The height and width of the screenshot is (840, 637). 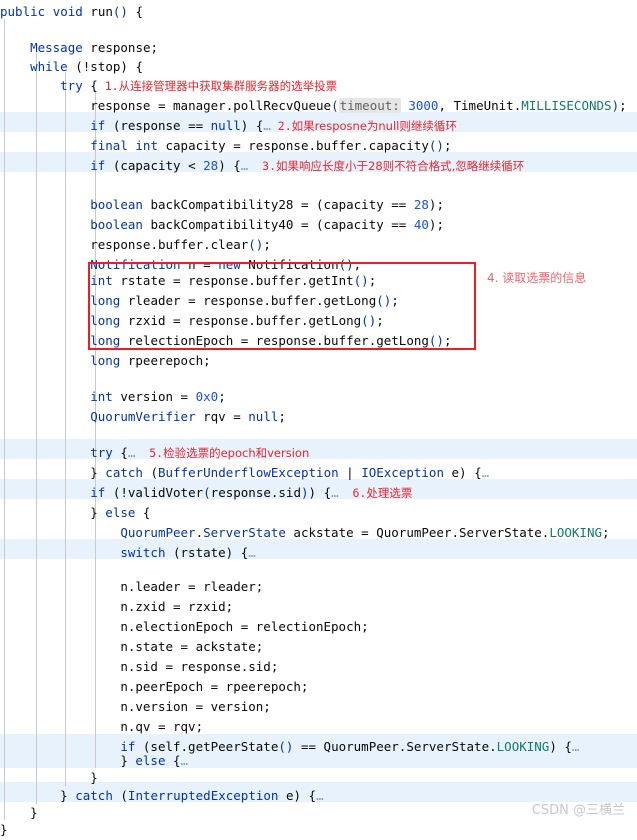 What do you see at coordinates (480, 105) in the screenshot?
I see `code-token-txt: , TimeUnit.` at bounding box center [480, 105].